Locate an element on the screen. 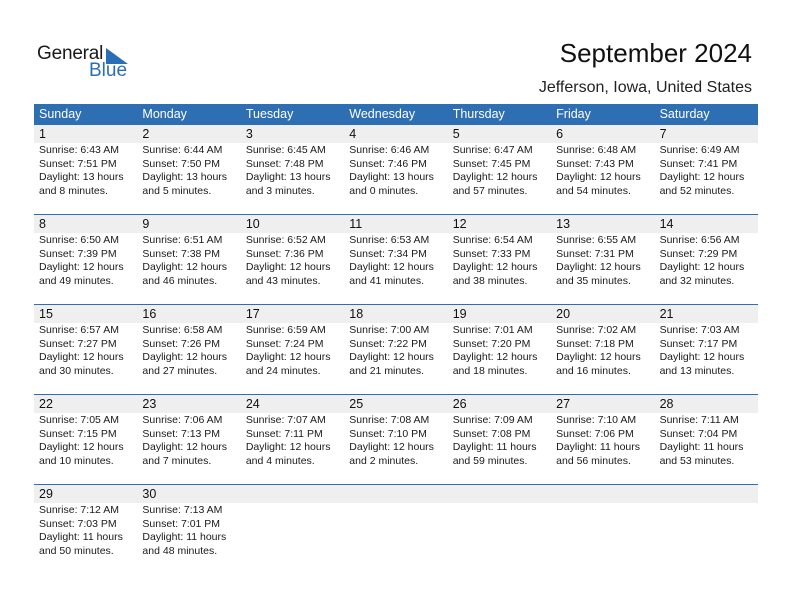 The image size is (792, 612). logo-text-blue: Blue is located at coordinates (108, 70).